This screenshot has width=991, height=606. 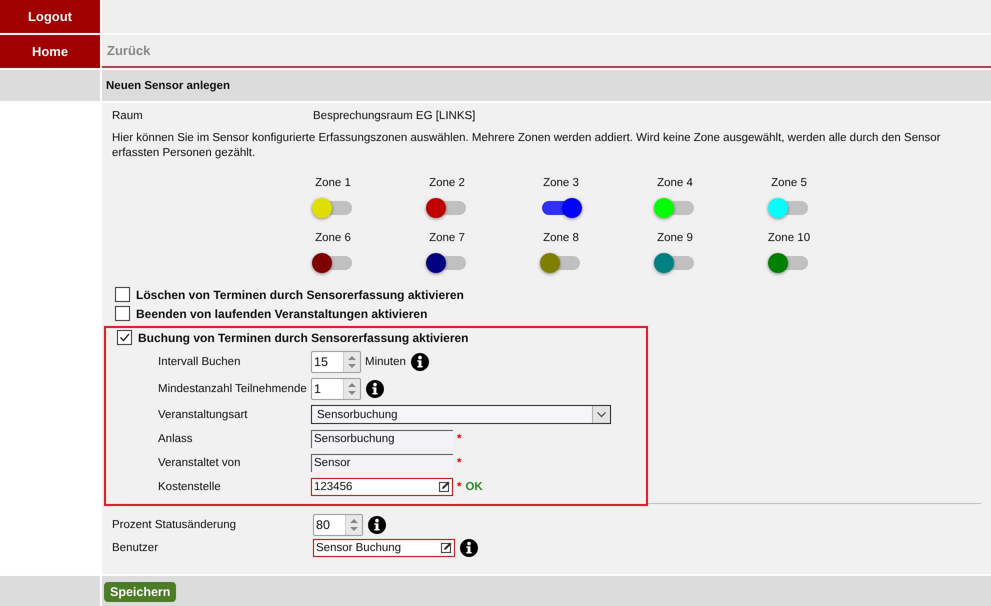 I want to click on field-label: Veranstaltet von, so click(x=200, y=462).